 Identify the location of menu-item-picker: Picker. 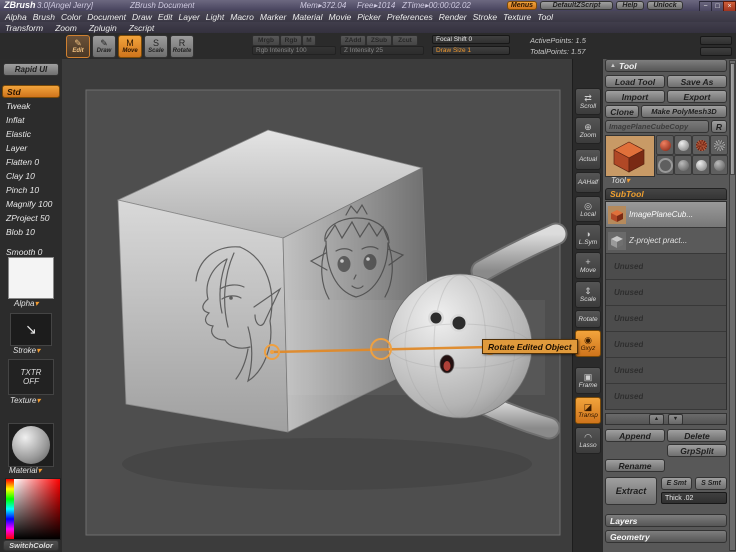
(369, 17).